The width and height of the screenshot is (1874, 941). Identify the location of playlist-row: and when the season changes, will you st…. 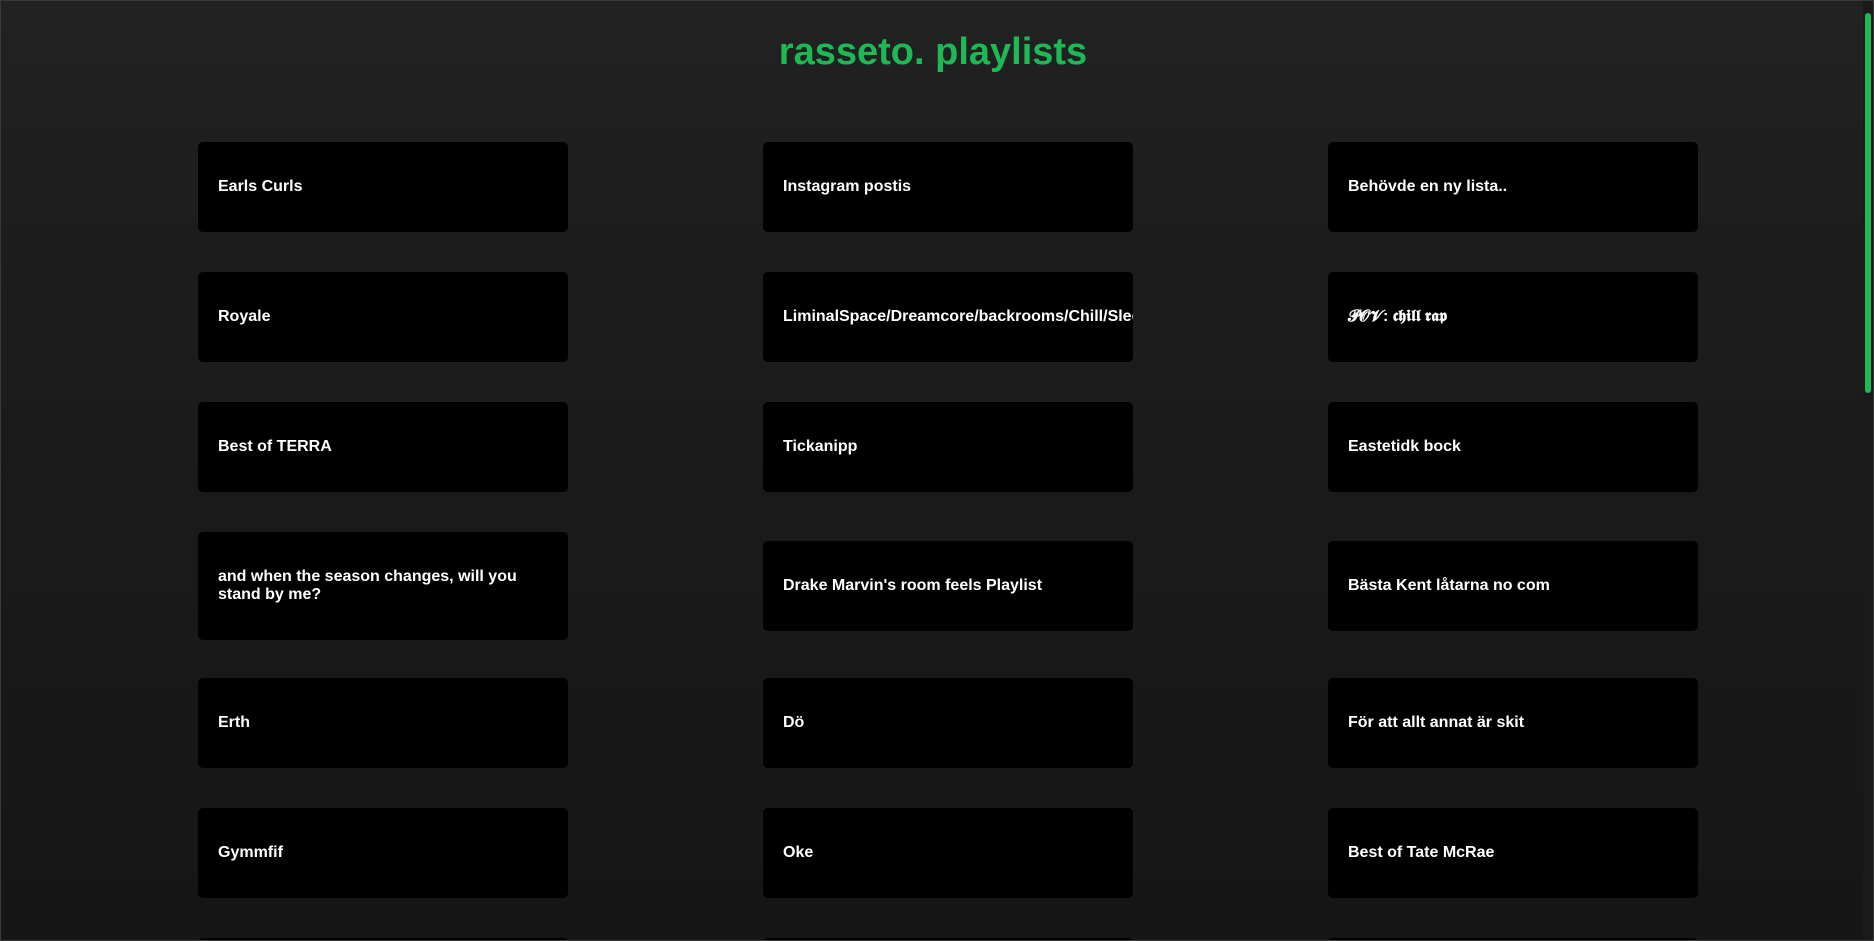
(948, 586).